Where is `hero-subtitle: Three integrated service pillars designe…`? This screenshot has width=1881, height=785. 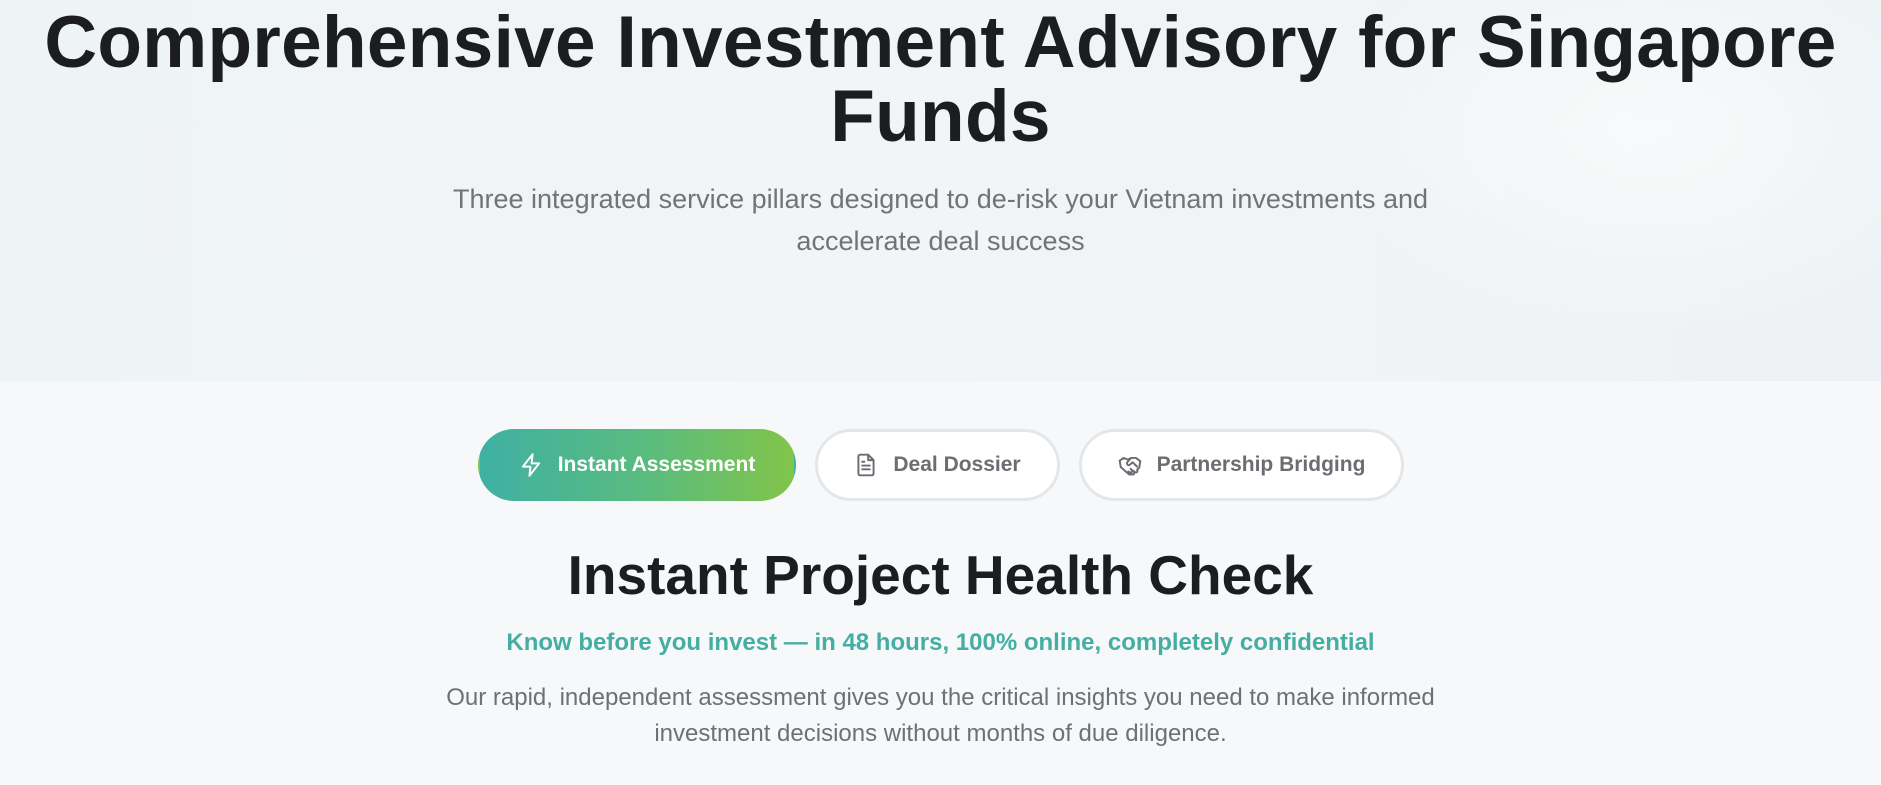 hero-subtitle: Three integrated service pillars designe… is located at coordinates (940, 220).